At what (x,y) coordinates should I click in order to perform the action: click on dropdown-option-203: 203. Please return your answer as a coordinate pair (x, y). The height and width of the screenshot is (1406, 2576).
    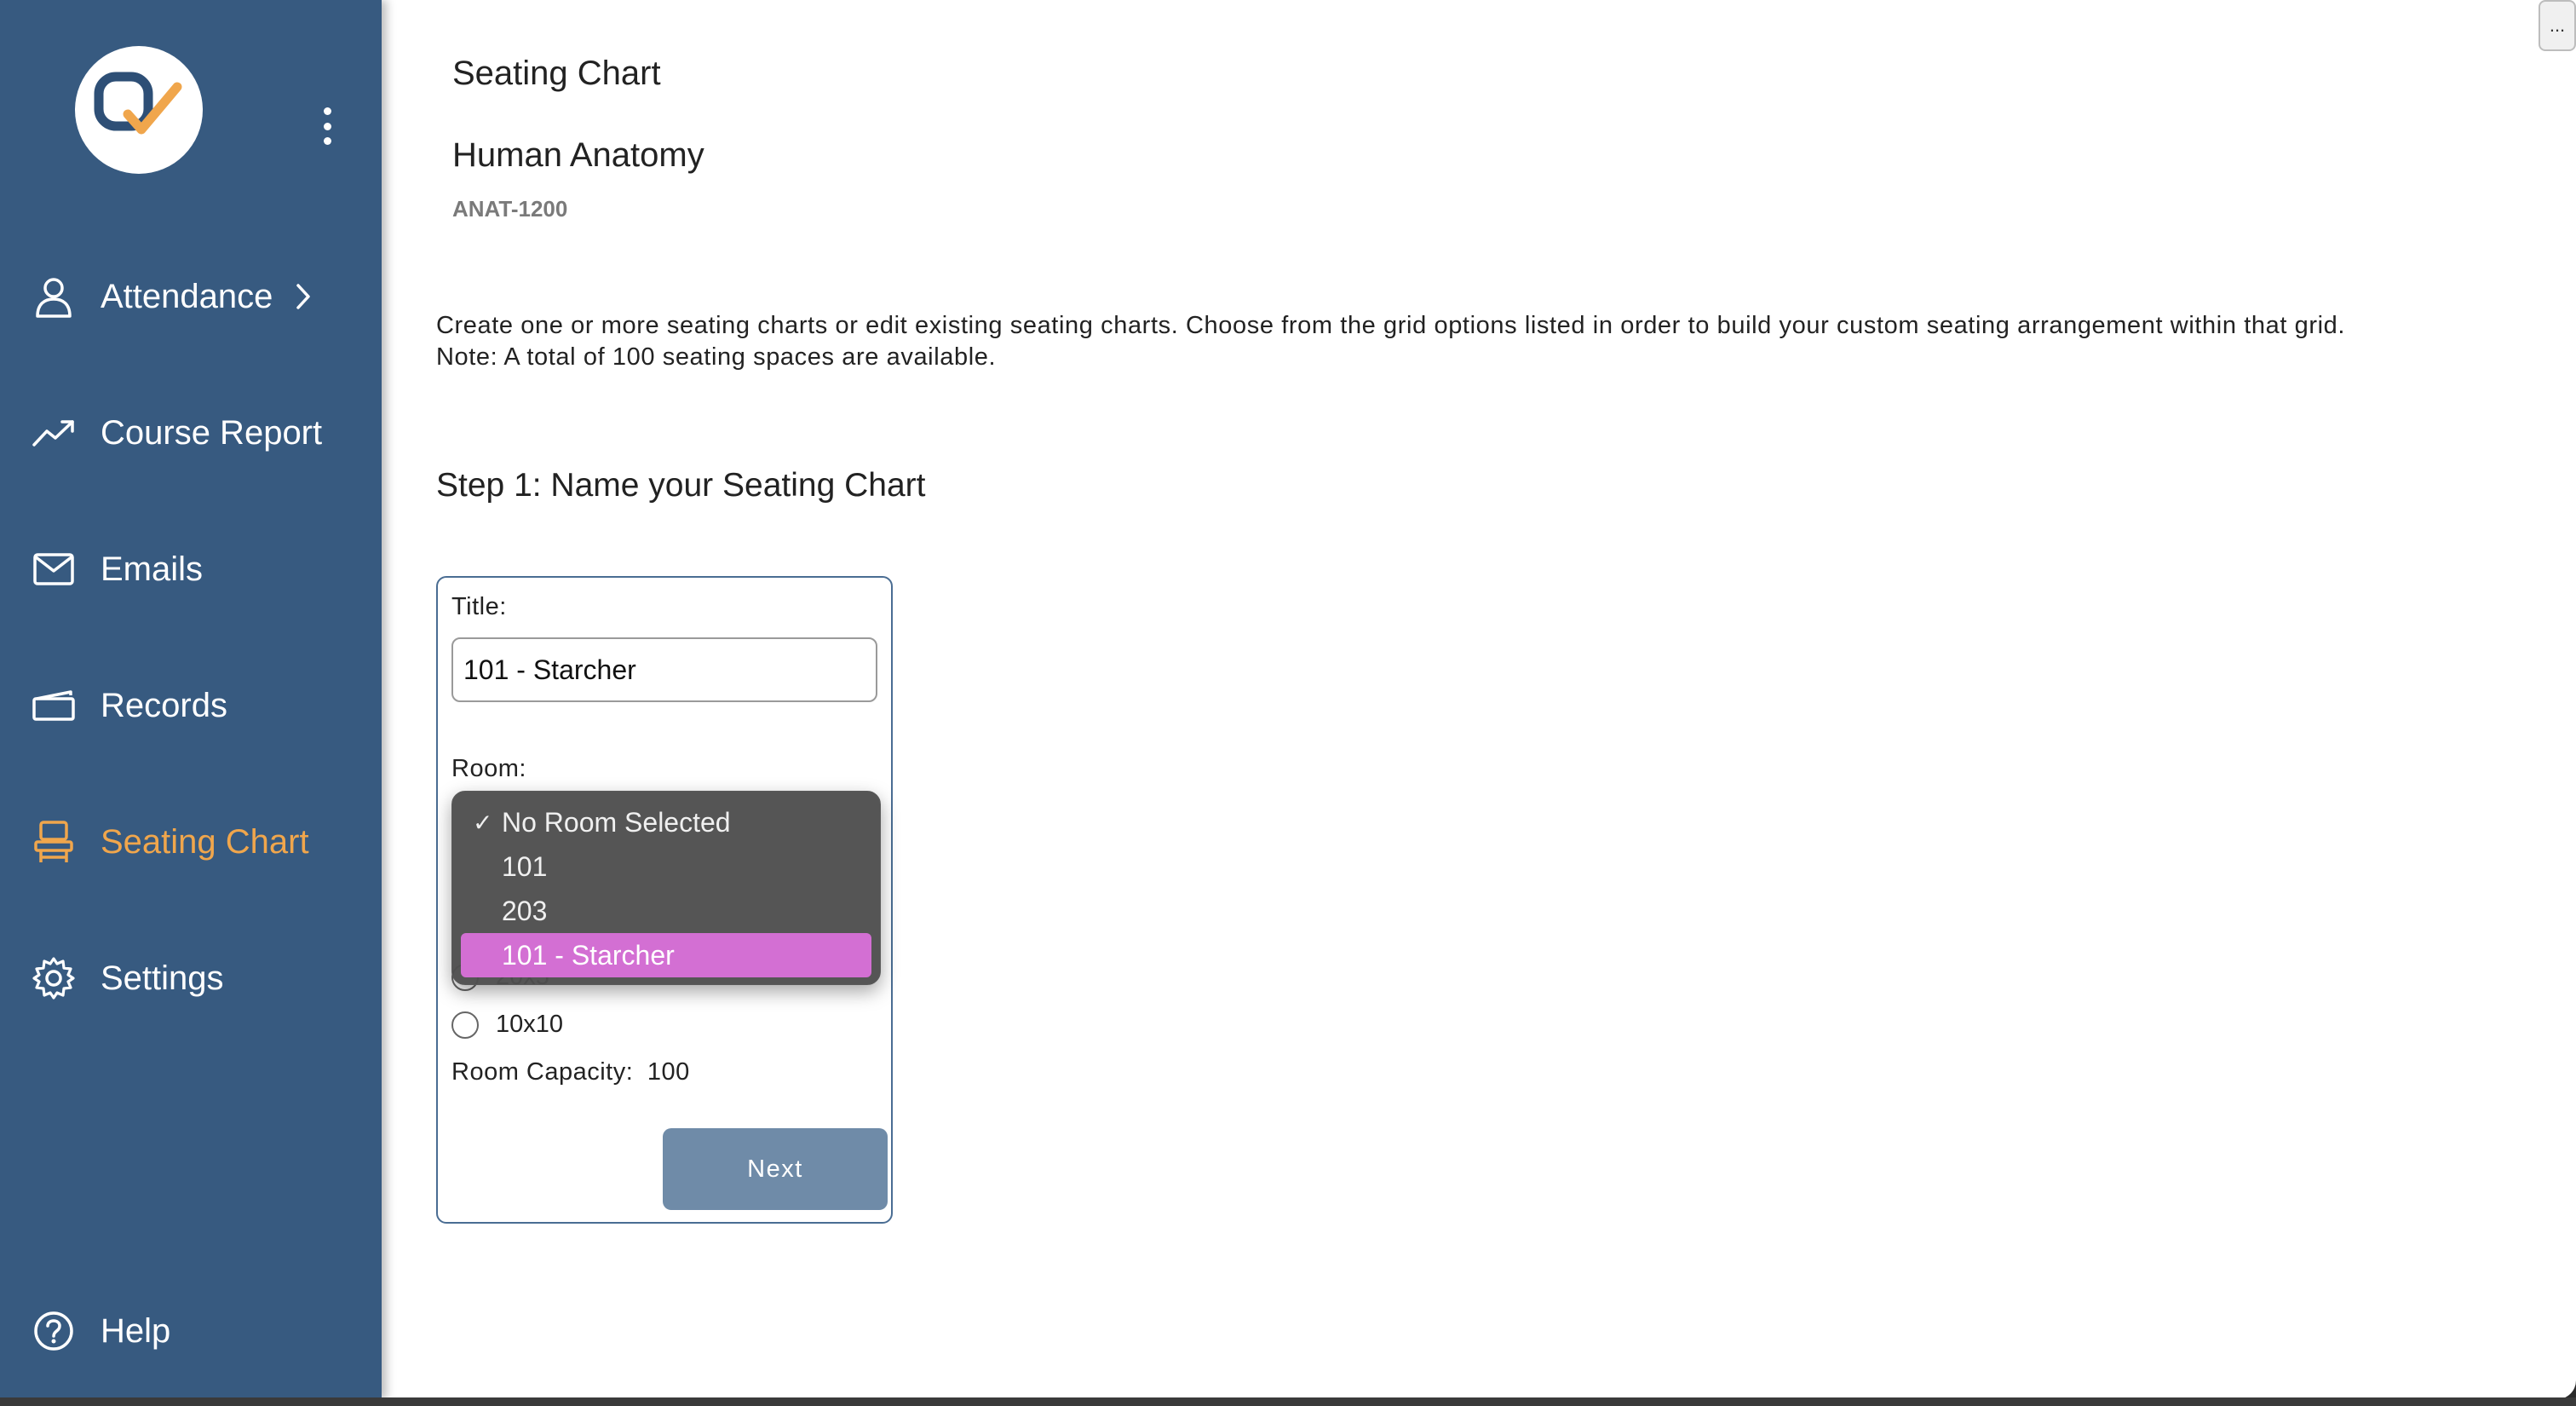
    Looking at the image, I should click on (666, 911).